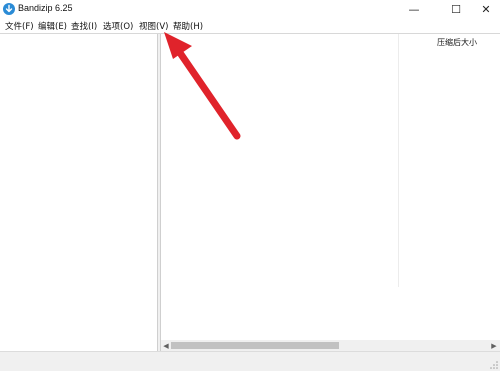 The width and height of the screenshot is (500, 371). I want to click on maximize-button: ☐, so click(456, 9).